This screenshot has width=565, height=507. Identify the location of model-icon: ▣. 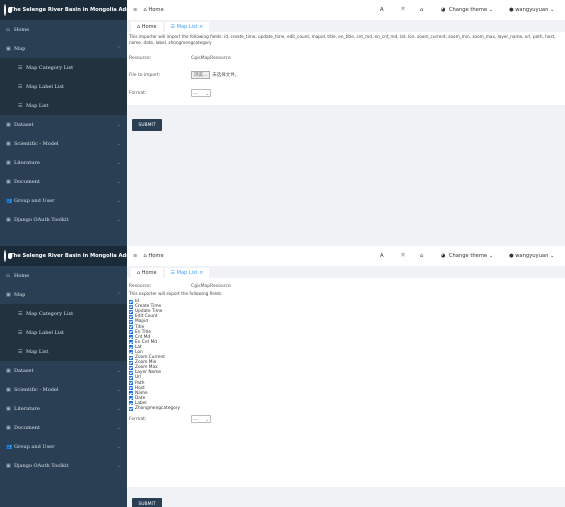
(8, 143).